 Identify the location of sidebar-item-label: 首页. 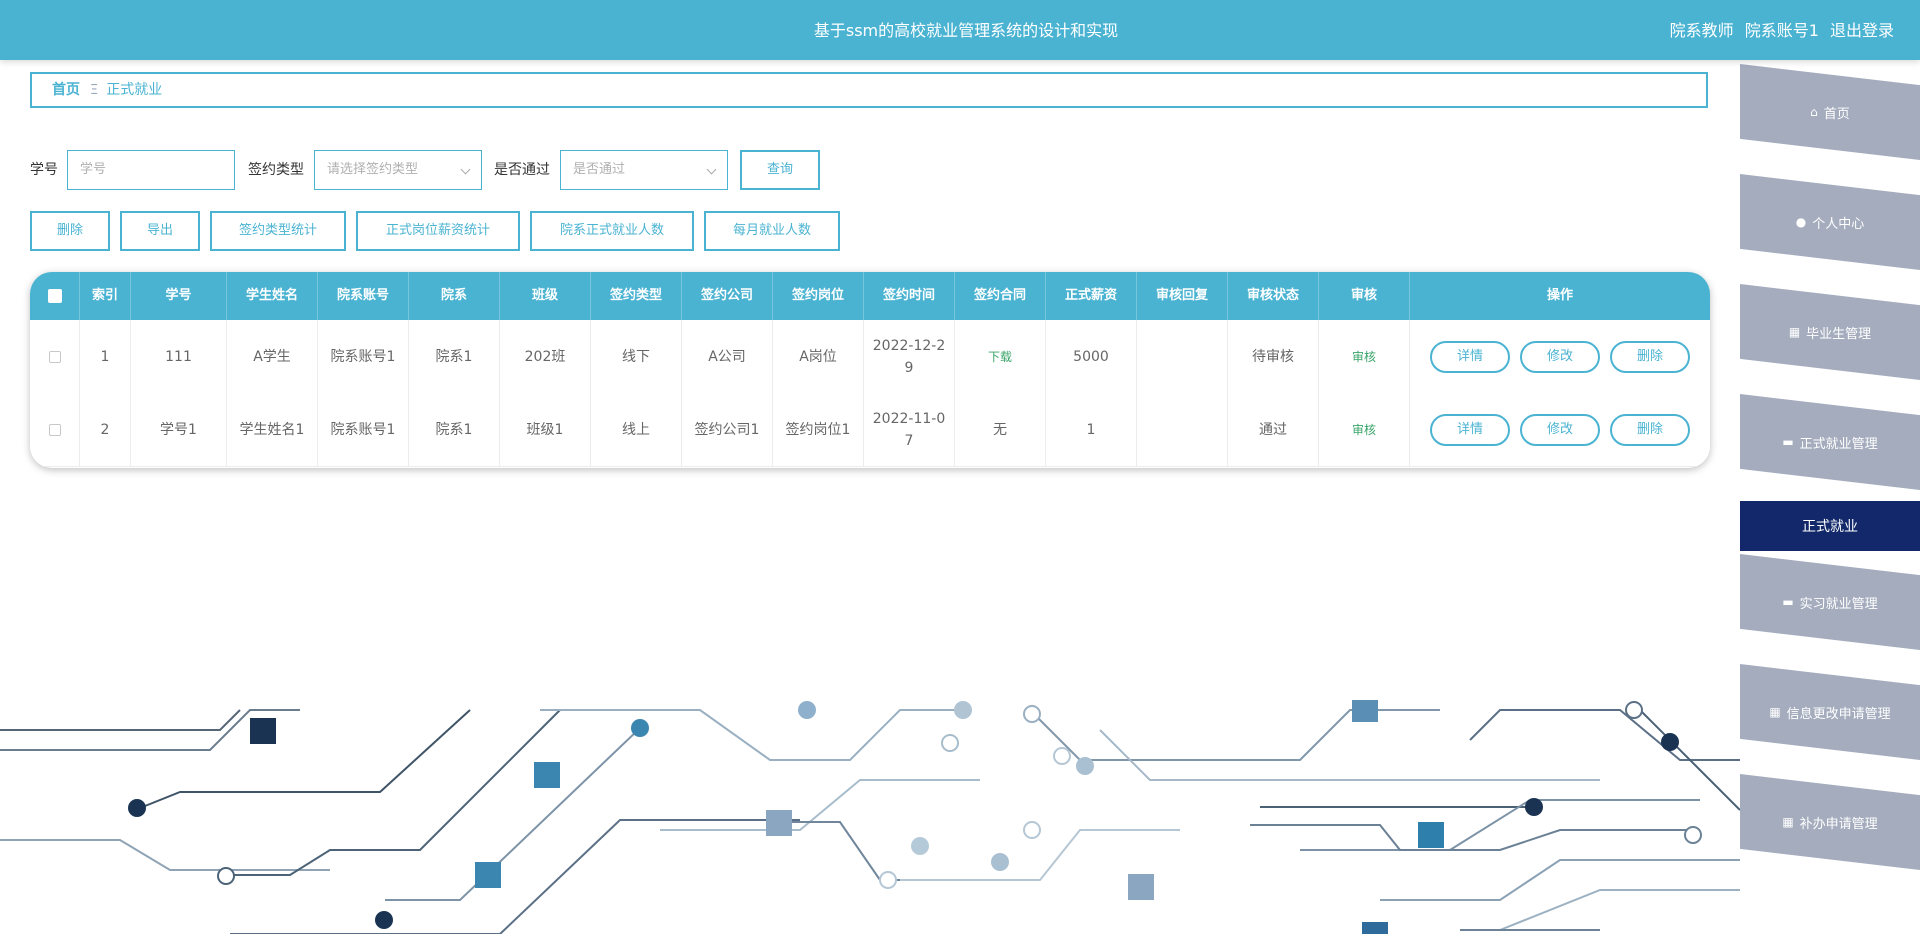
(1836, 114).